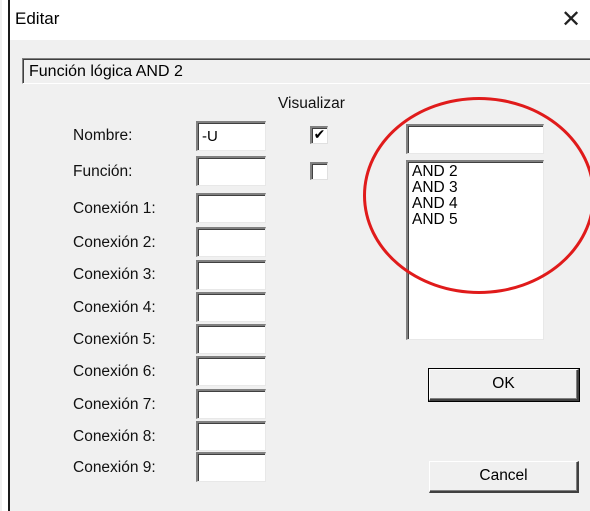 The image size is (590, 511). What do you see at coordinates (114, 307) in the screenshot?
I see `conexion-4-label: Conexión 4:` at bounding box center [114, 307].